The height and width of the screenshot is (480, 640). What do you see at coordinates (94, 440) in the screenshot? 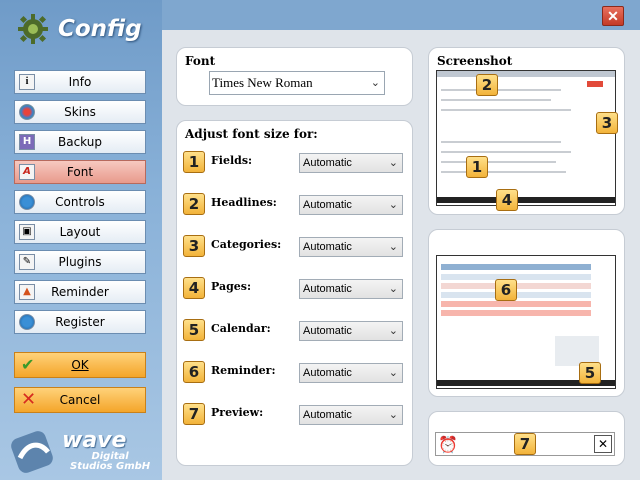
I see `brand-name: wave` at bounding box center [94, 440].